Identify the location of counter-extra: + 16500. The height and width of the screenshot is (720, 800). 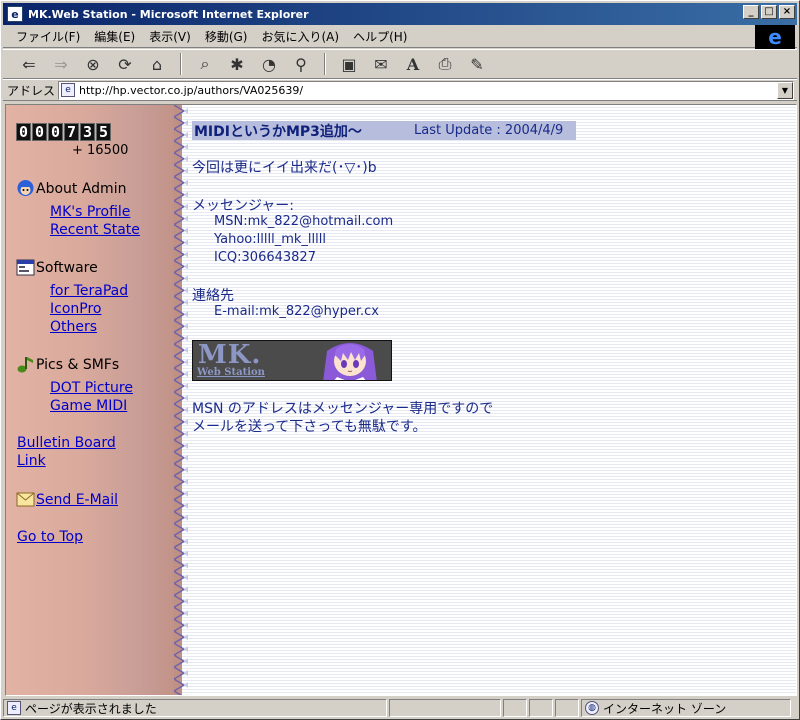
(100, 150).